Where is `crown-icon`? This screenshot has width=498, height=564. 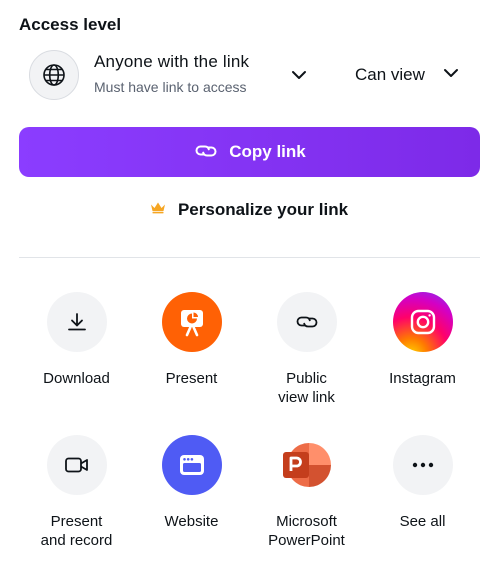 crown-icon is located at coordinates (158, 210).